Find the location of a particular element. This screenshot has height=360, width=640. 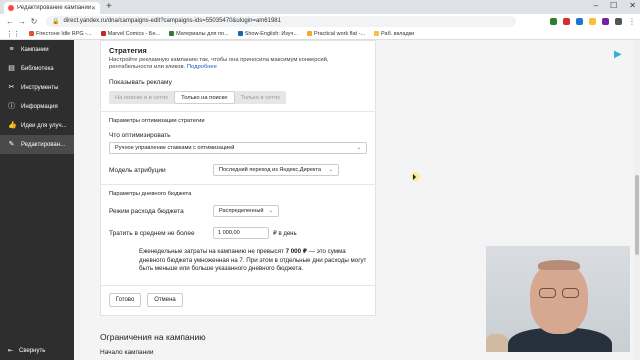

sidebar-item-library: ▤ Библиотека is located at coordinates (37, 68).